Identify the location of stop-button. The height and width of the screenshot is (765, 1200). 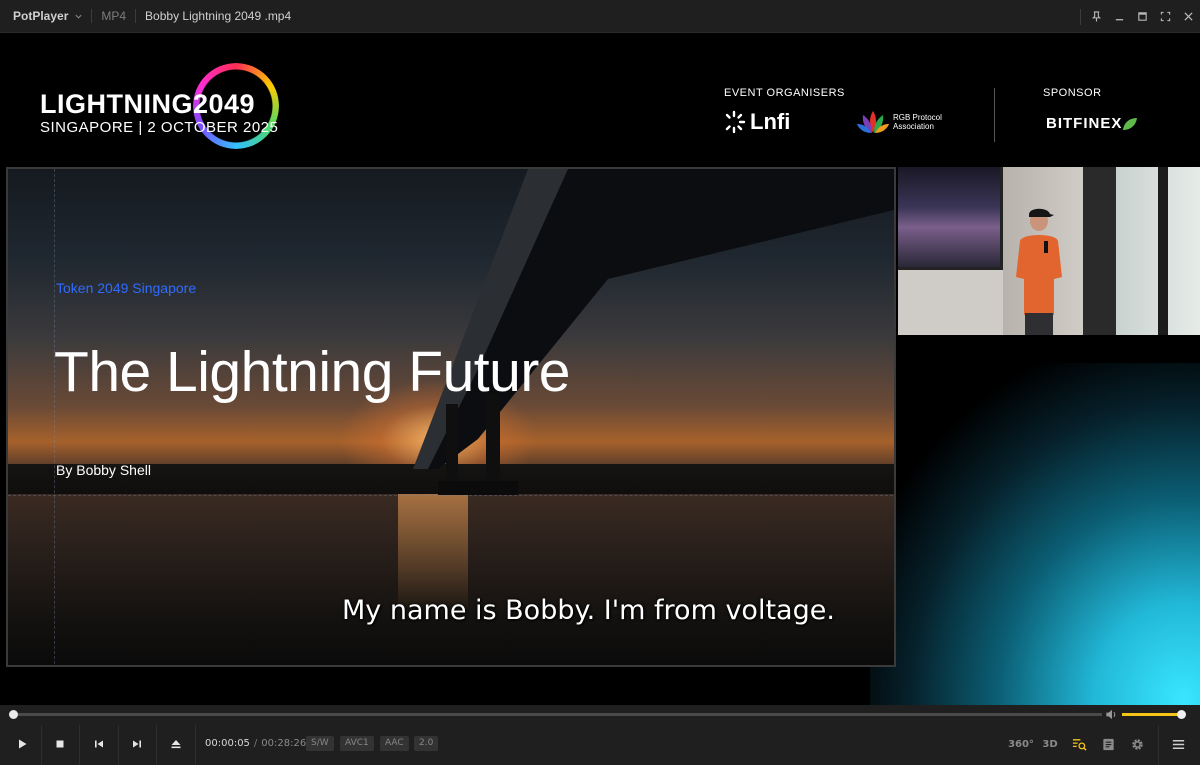
(60, 744).